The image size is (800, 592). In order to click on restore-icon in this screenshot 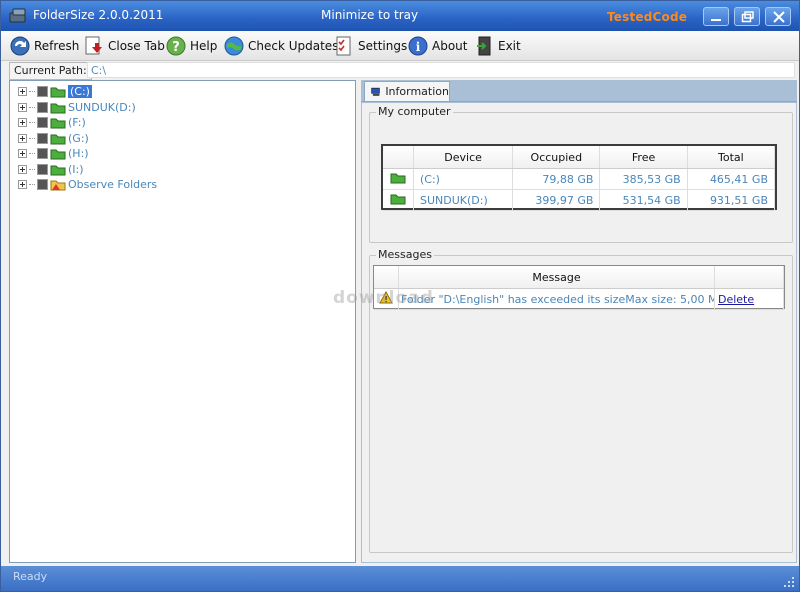, I will do `click(747, 17)`.